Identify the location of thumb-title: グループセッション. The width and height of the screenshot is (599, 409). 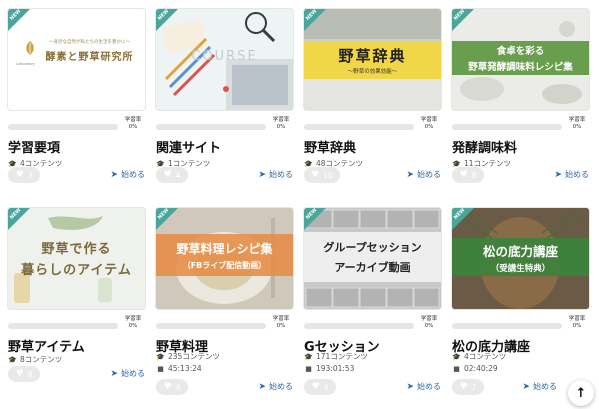
(372, 247).